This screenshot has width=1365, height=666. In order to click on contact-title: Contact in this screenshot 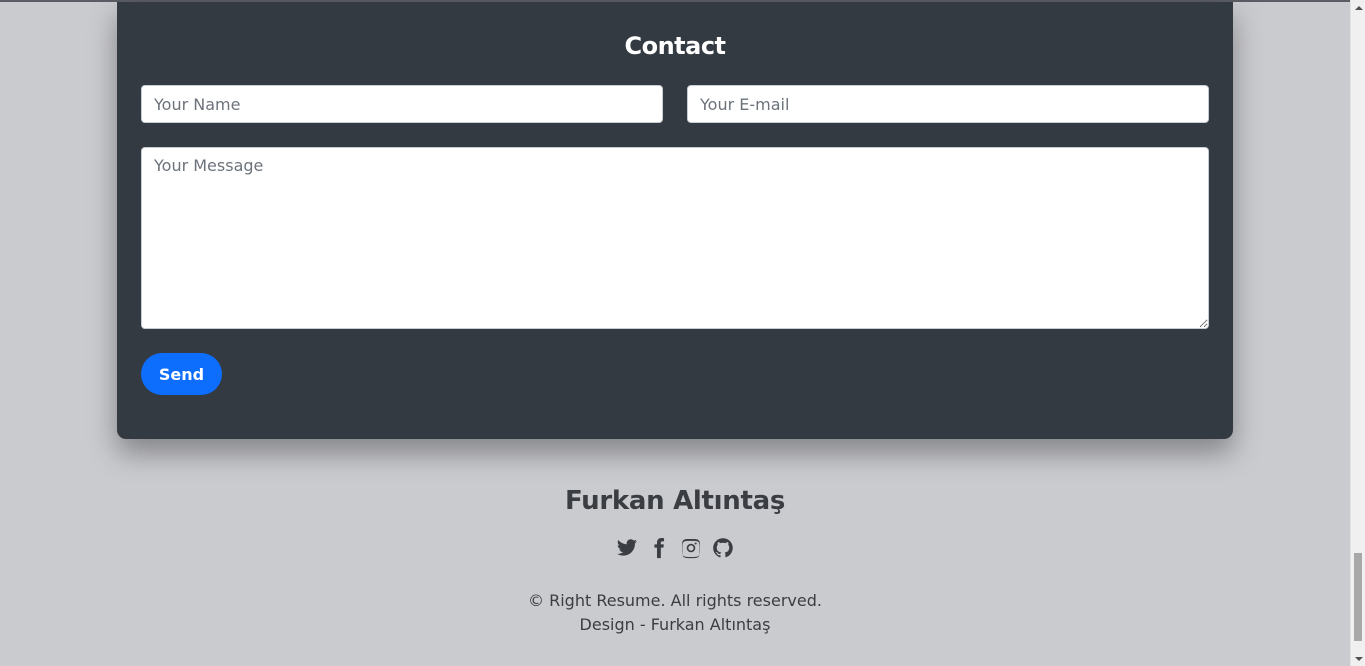, I will do `click(675, 46)`.